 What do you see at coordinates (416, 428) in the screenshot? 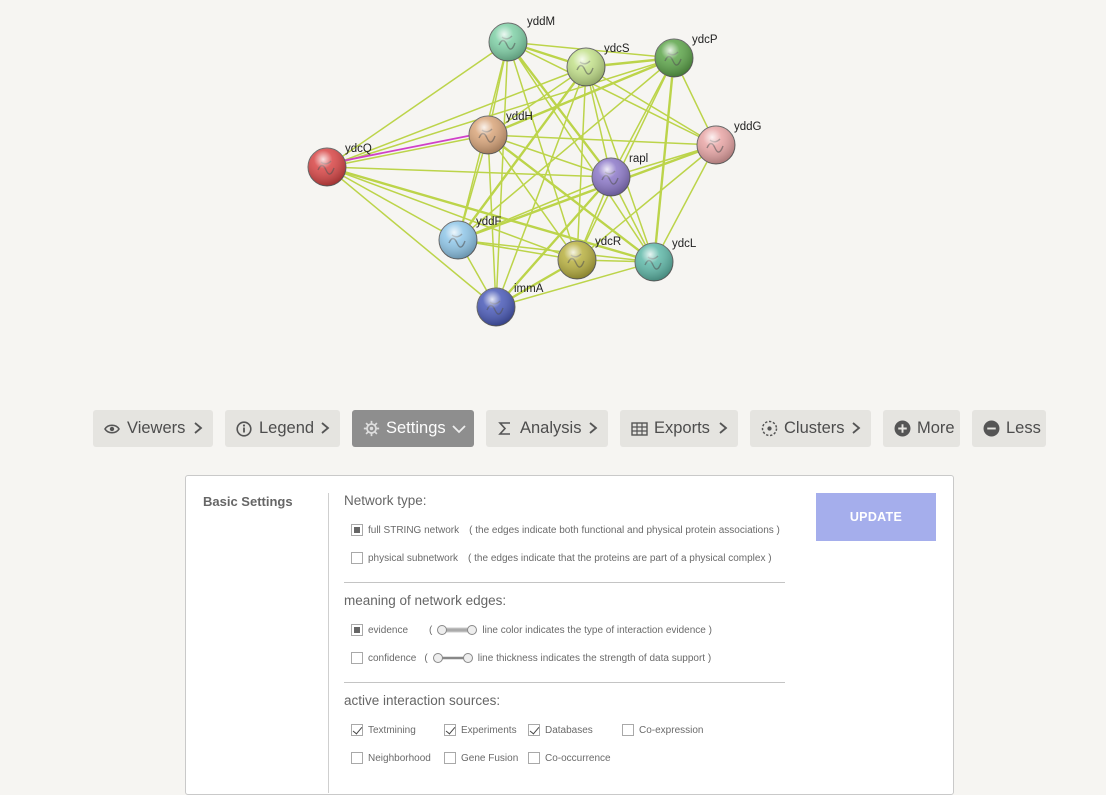
I see `settings-label: Settings` at bounding box center [416, 428].